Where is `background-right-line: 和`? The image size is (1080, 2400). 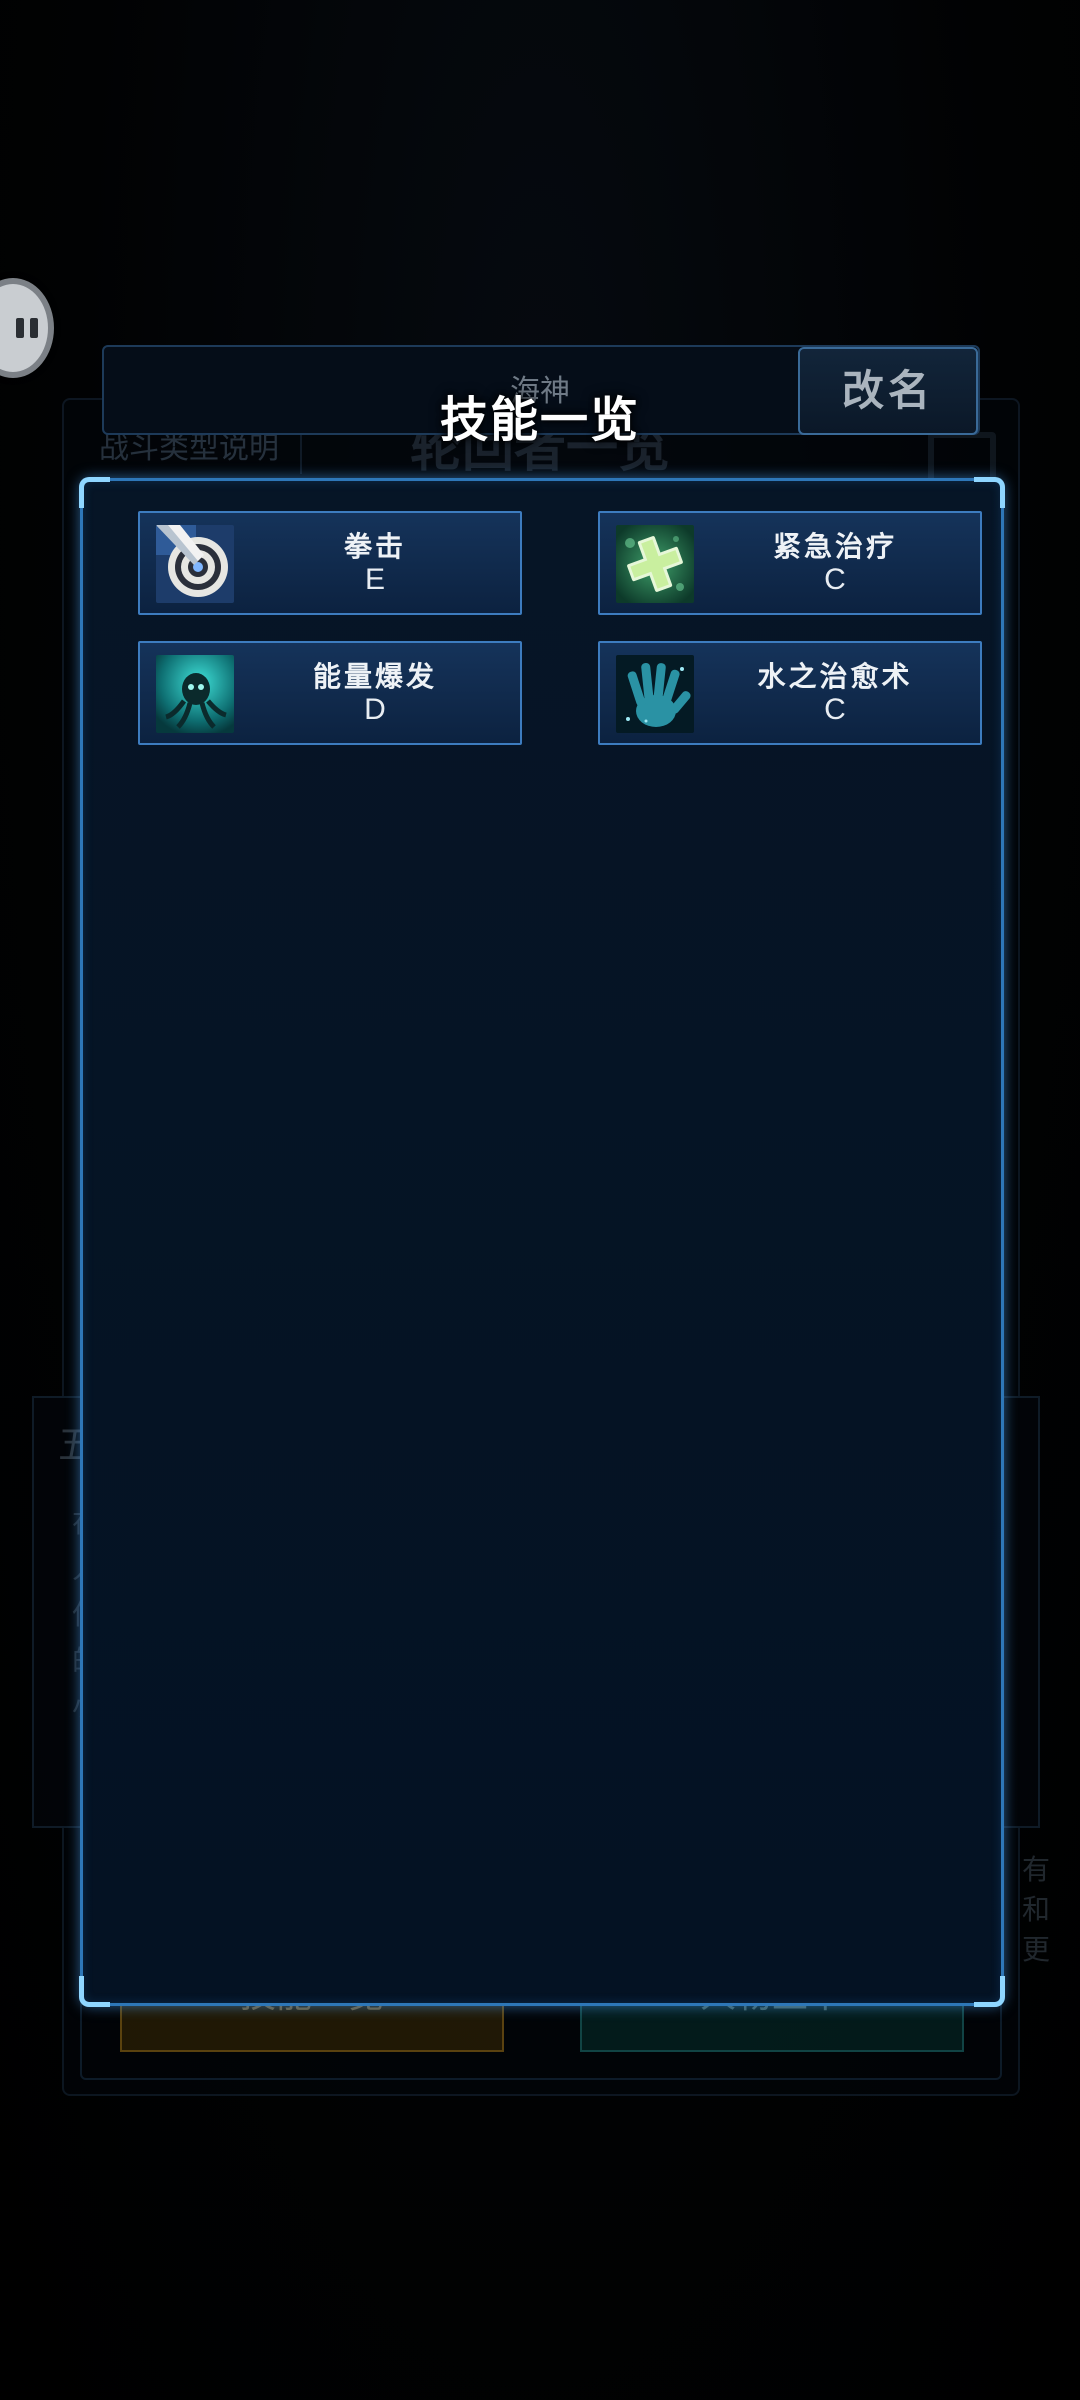
background-right-line: 和 is located at coordinates (1036, 1909).